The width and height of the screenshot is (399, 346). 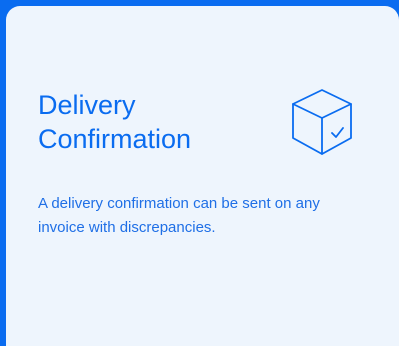 I want to click on card-title: Delivery Confirmation, so click(x=148, y=122).